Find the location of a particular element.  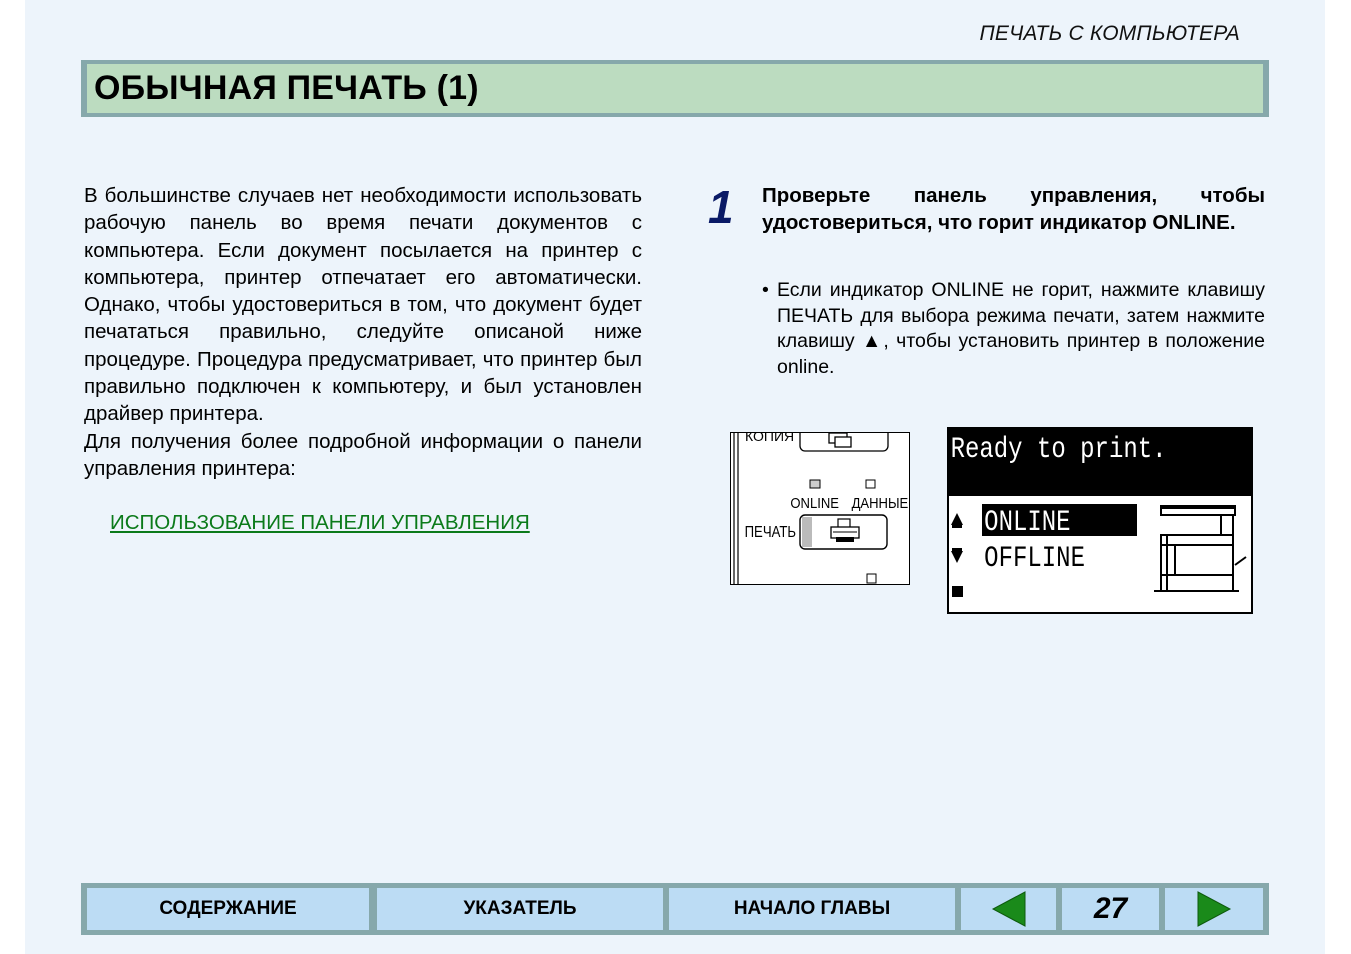

online-indicator is located at coordinates (815, 484).